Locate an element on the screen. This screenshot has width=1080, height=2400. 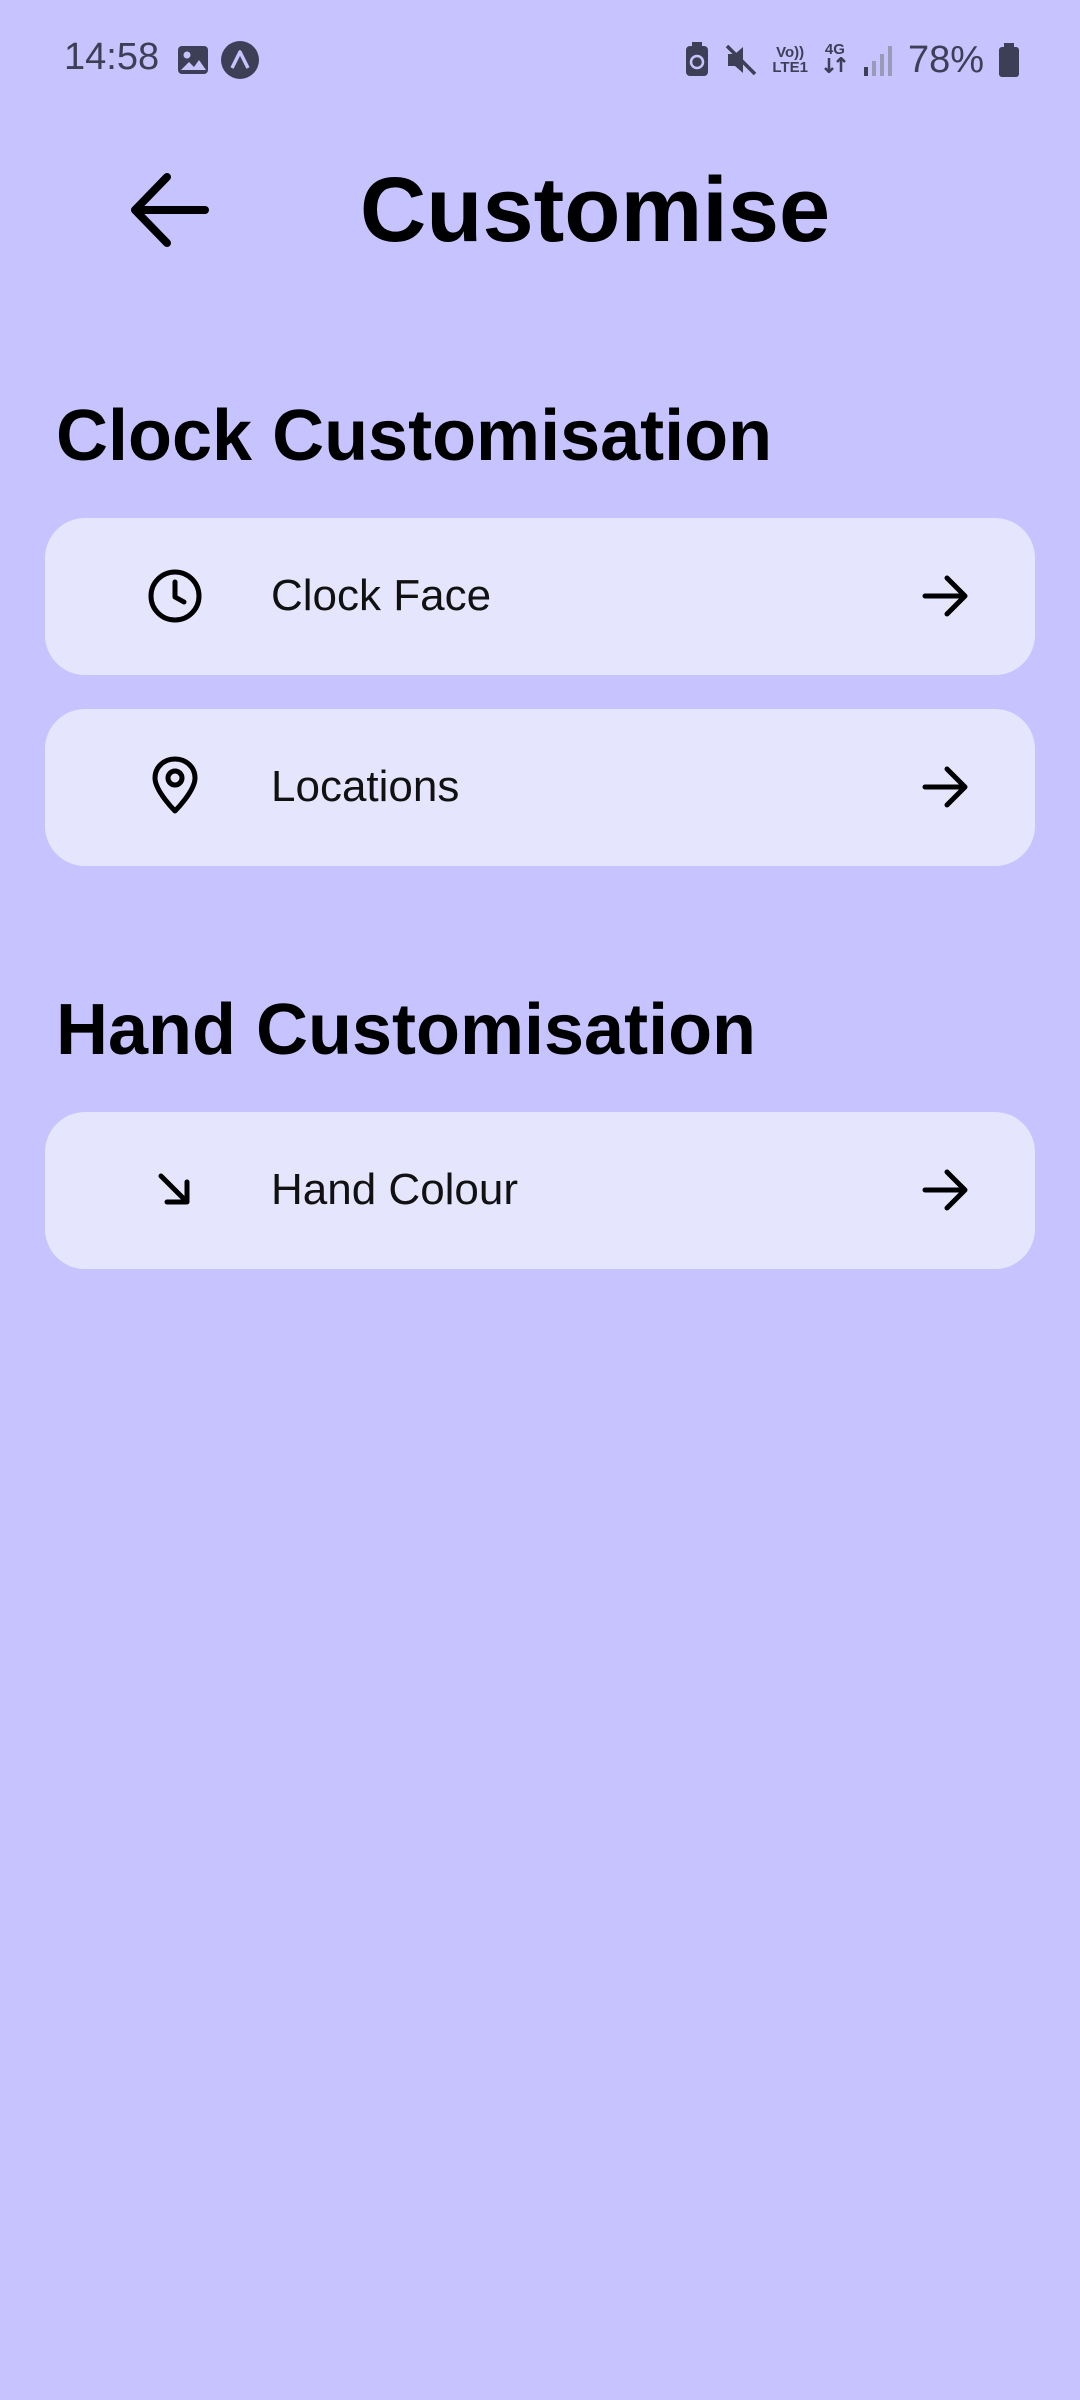
menu-item-clock-face: Clock Face is located at coordinates (540, 596).